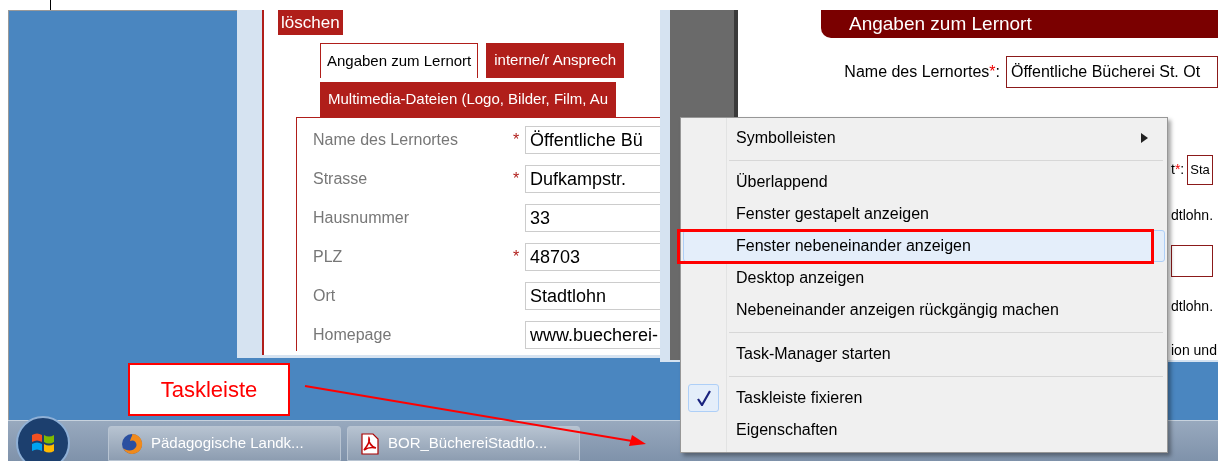 This screenshot has width=1228, height=461. Describe the element at coordinates (209, 389) in the screenshot. I see `callout-label: Taskleiste` at that location.